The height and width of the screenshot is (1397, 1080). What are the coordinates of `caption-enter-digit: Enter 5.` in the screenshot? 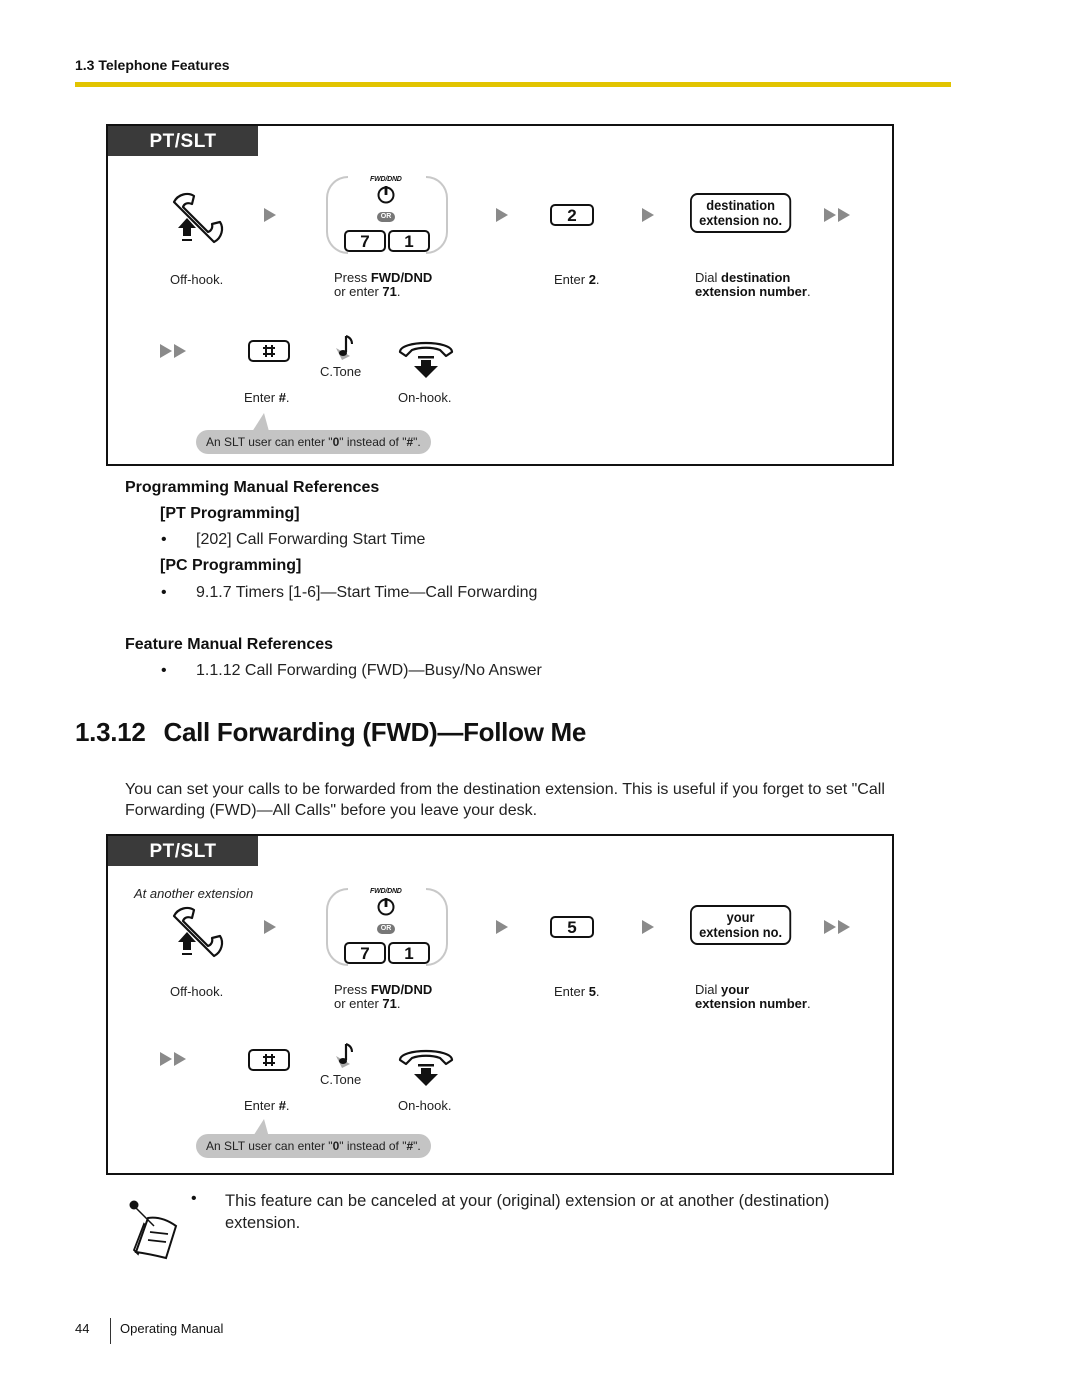 It's located at (577, 991).